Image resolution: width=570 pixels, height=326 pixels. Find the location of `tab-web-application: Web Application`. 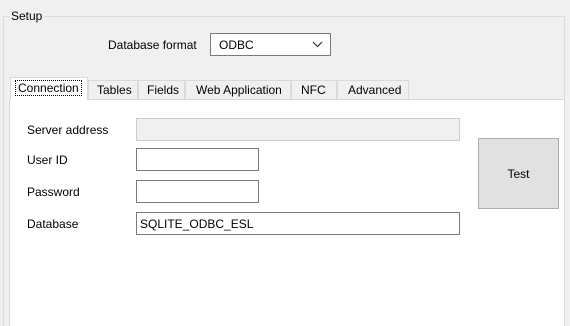

tab-web-application: Web Application is located at coordinates (238, 90).